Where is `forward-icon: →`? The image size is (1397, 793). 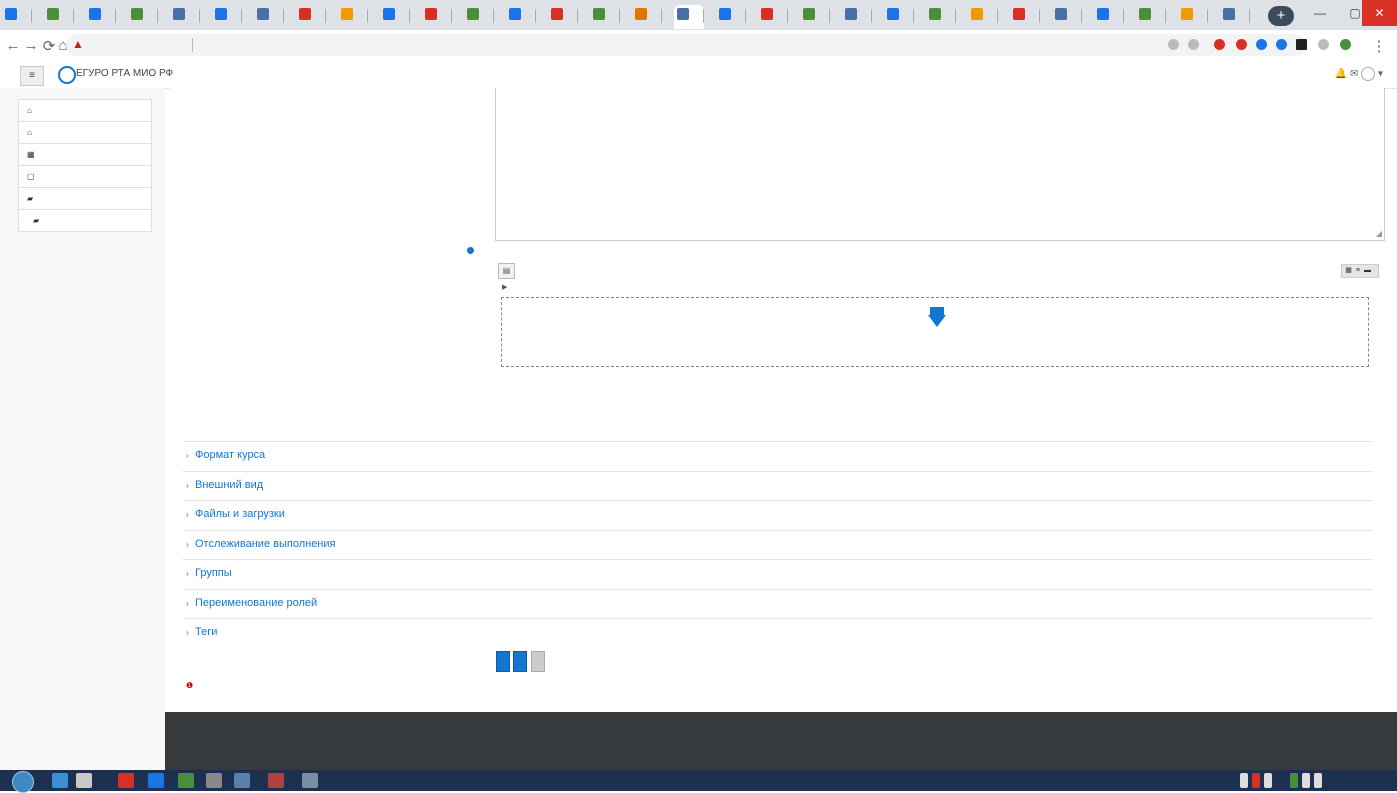
forward-icon: → is located at coordinates (31, 45).